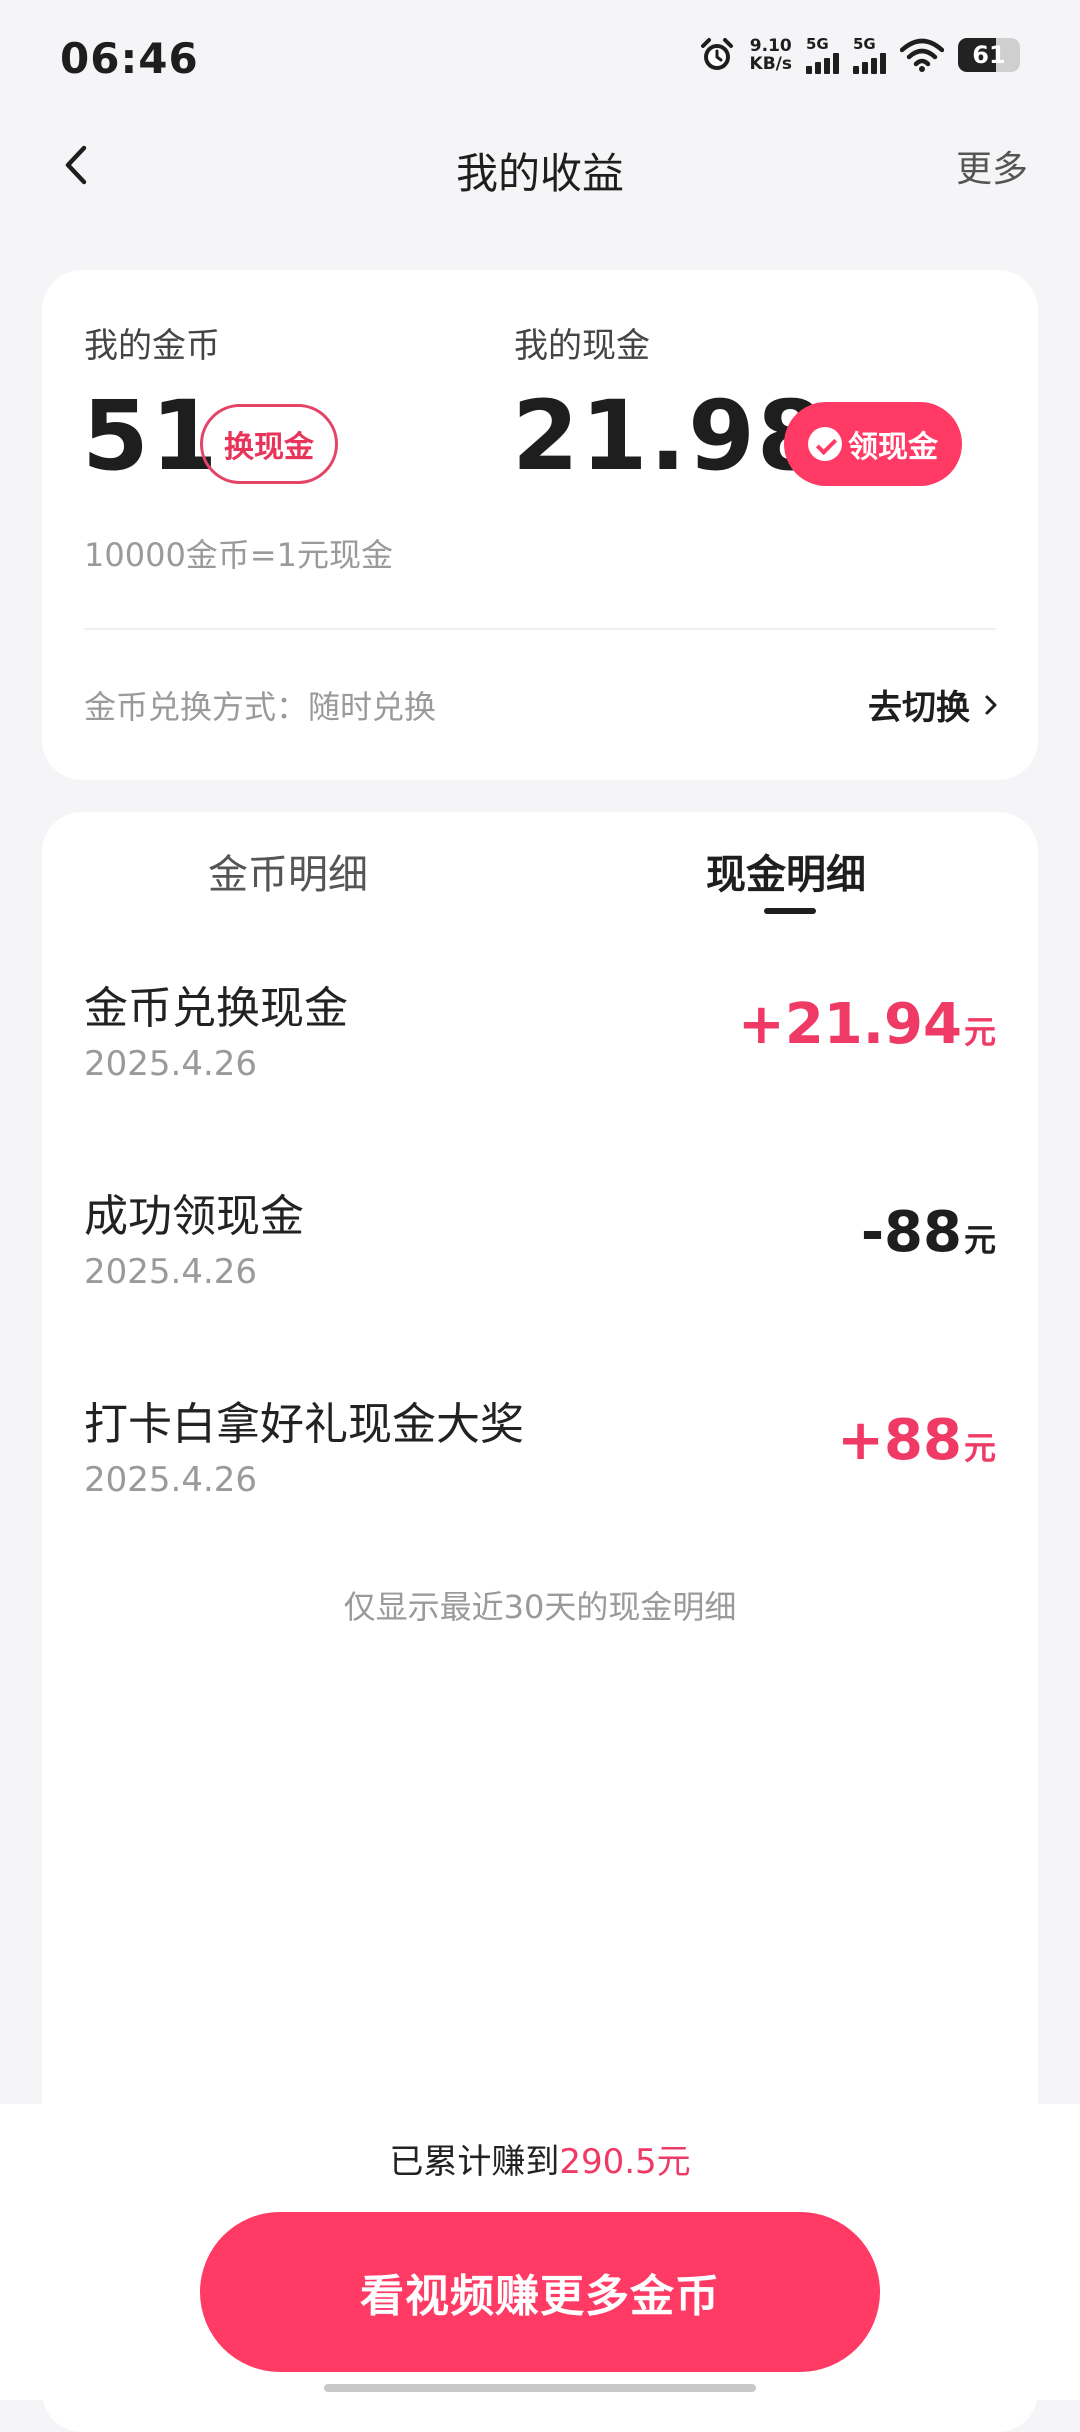 The height and width of the screenshot is (2432, 1080). I want to click on more-button: 更多, so click(992, 166).